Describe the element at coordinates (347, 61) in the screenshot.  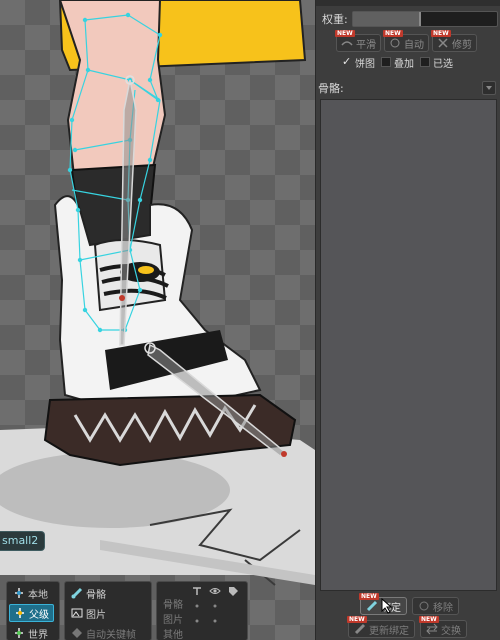
I see `check-icon: ✓` at that location.